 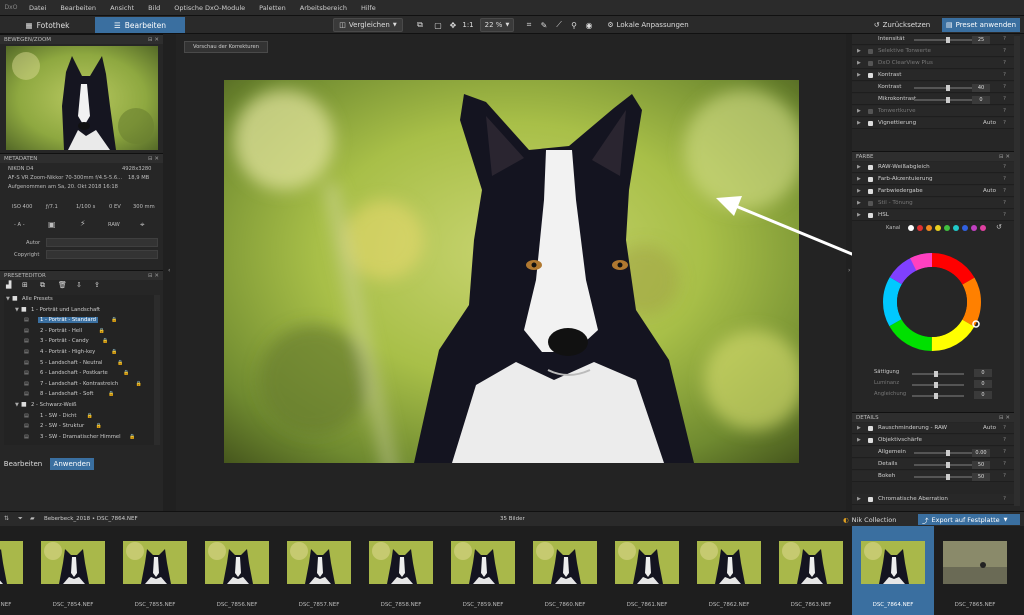 I want to click on import-icon: ⇩, so click(x=79, y=285).